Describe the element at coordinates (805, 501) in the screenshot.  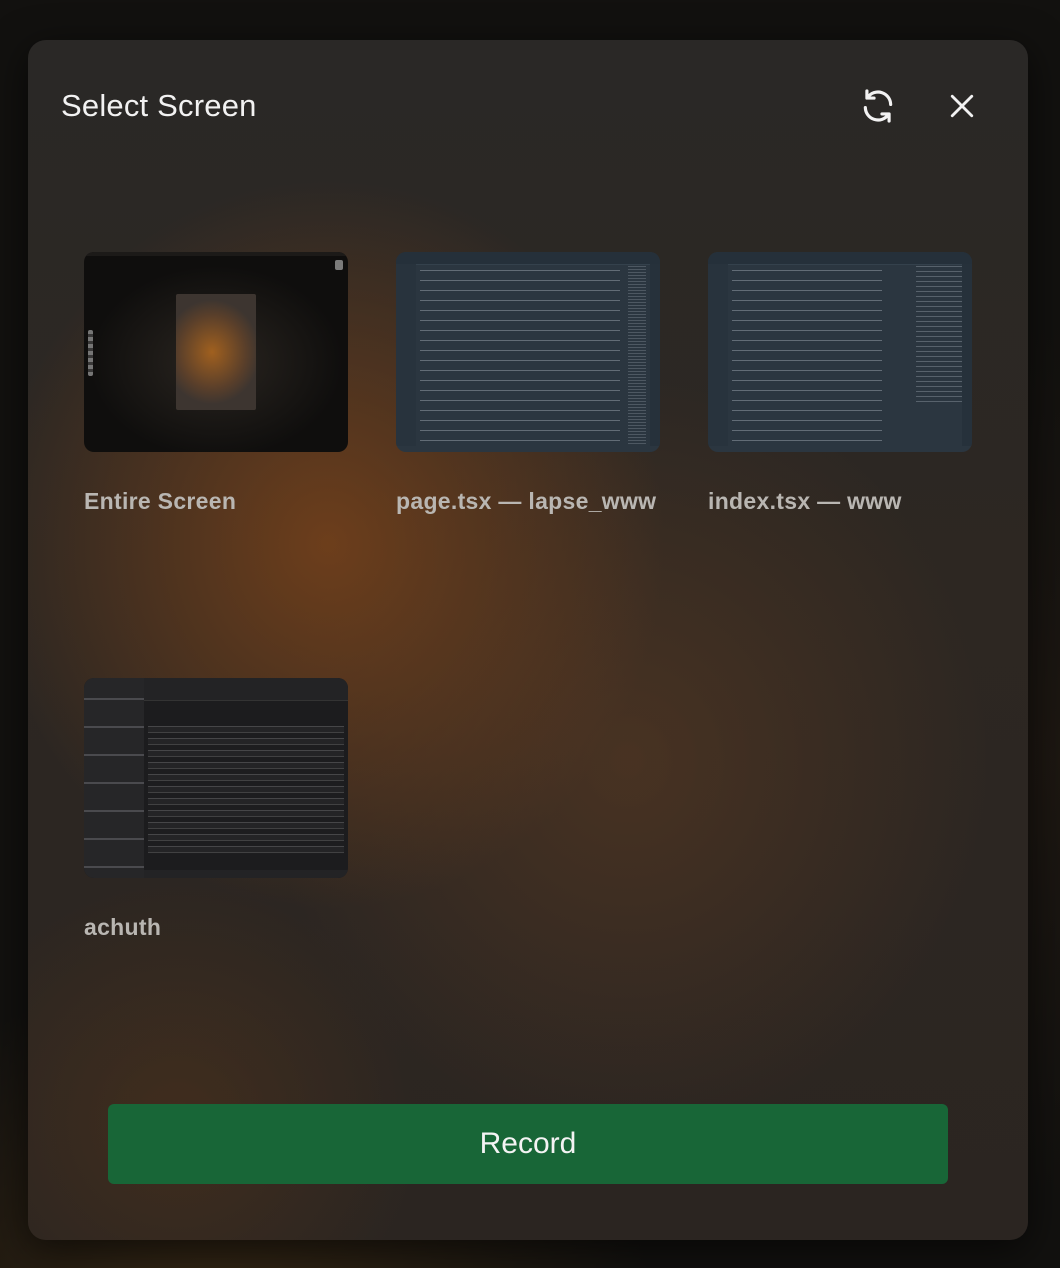
I see `source-label: index.tsx — www` at that location.